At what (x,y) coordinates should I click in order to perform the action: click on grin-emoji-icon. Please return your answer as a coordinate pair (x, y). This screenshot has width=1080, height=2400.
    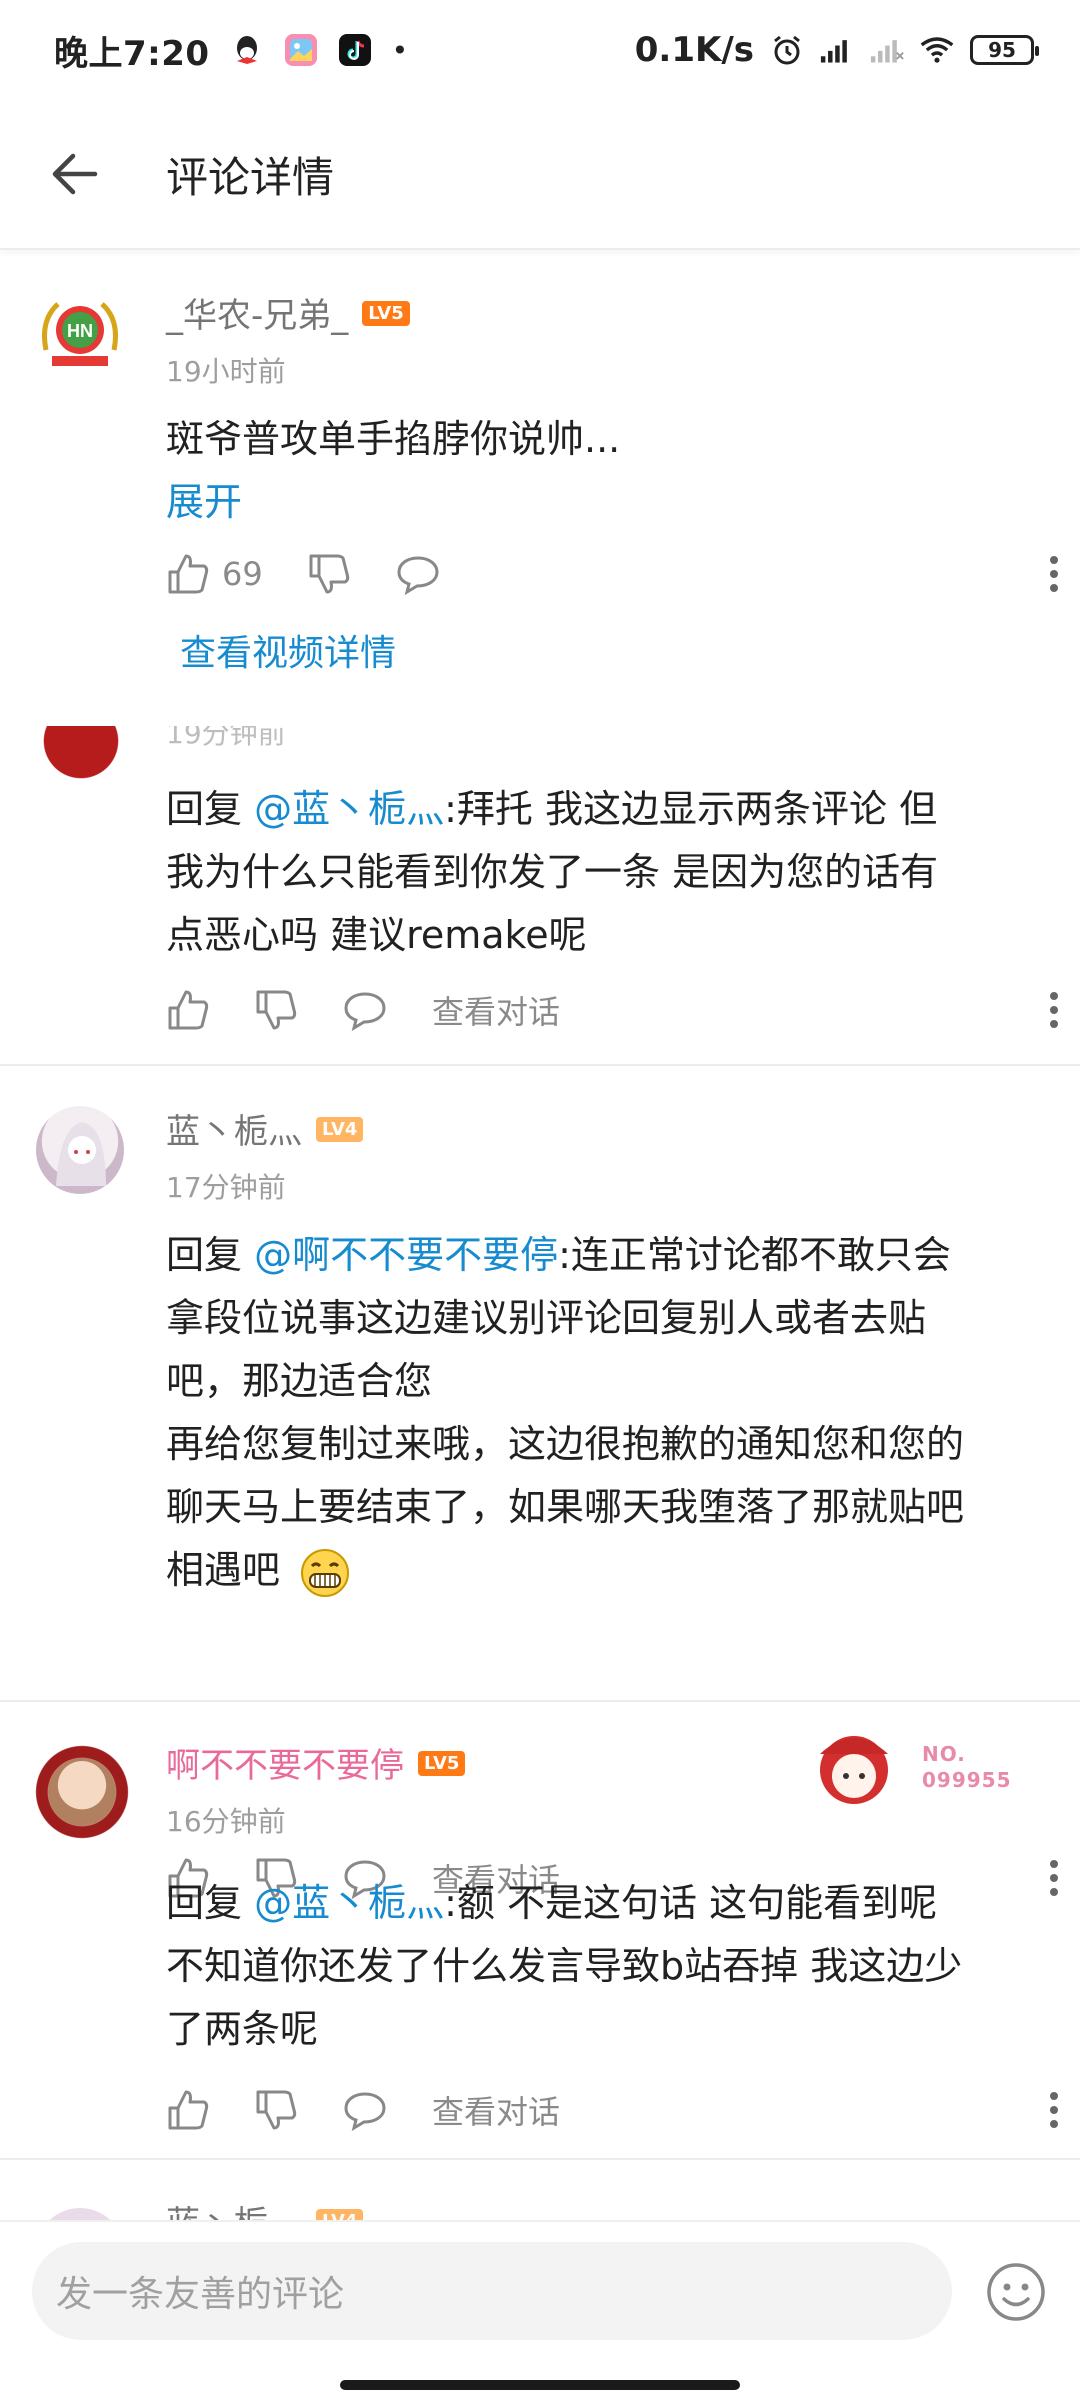
    Looking at the image, I should click on (325, 1572).